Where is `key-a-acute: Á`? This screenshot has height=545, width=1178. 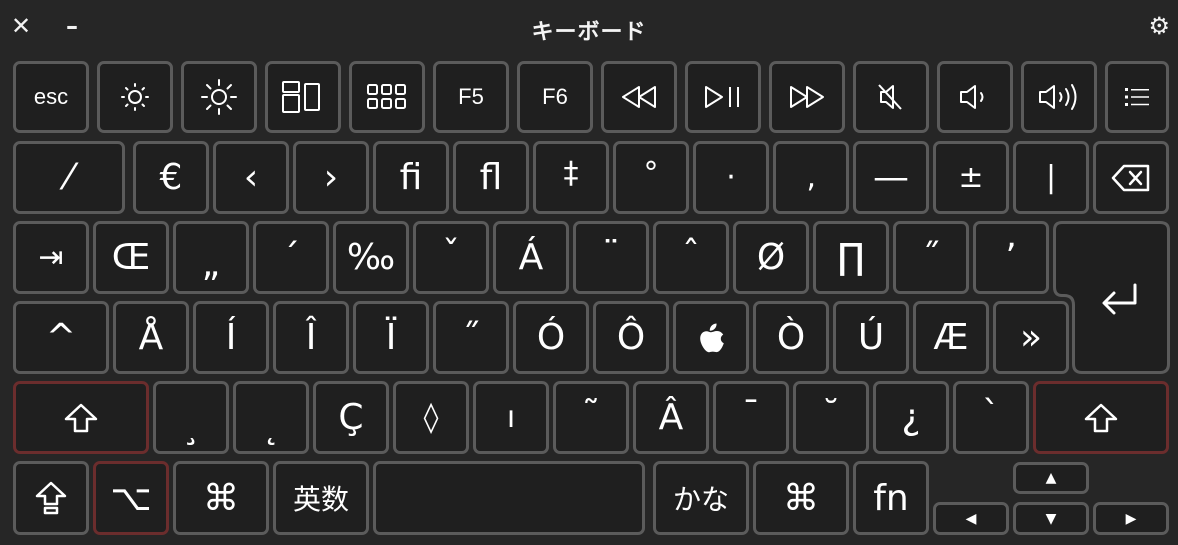 key-a-acute: Á is located at coordinates (531, 257).